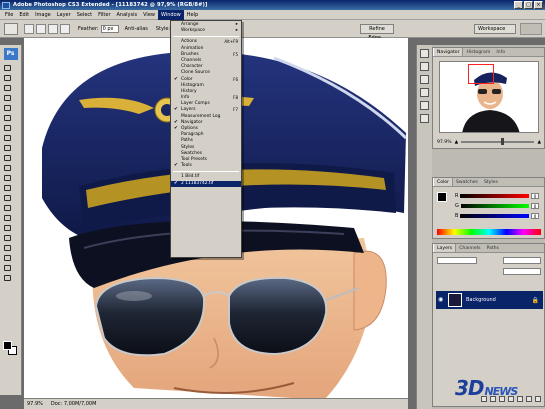 This screenshot has height=409, width=545. I want to click on blue-value-input: 0, so click(535, 215).